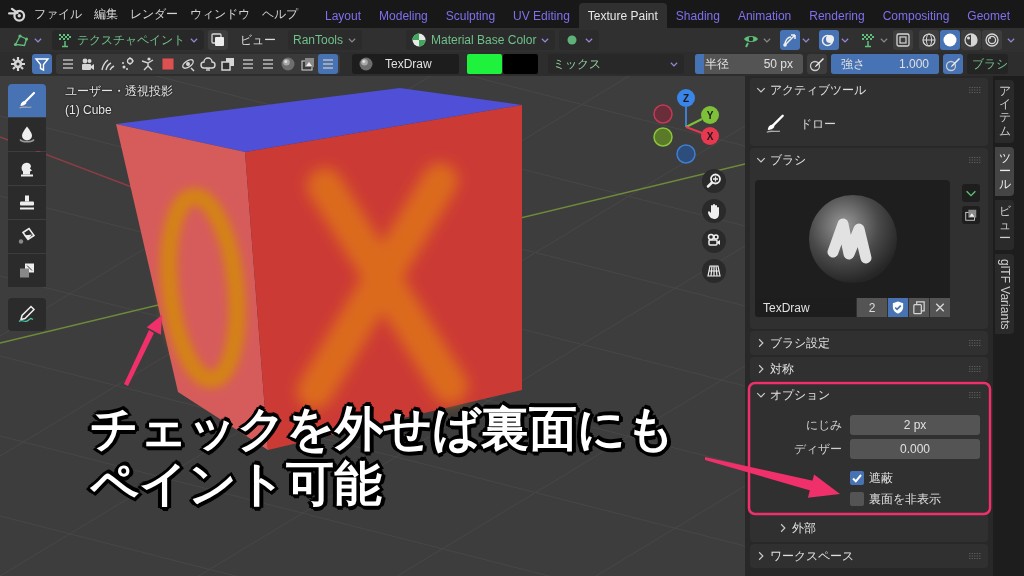 This screenshot has height=576, width=1024. What do you see at coordinates (58, 14) in the screenshot?
I see `menu-item: ファイル` at bounding box center [58, 14].